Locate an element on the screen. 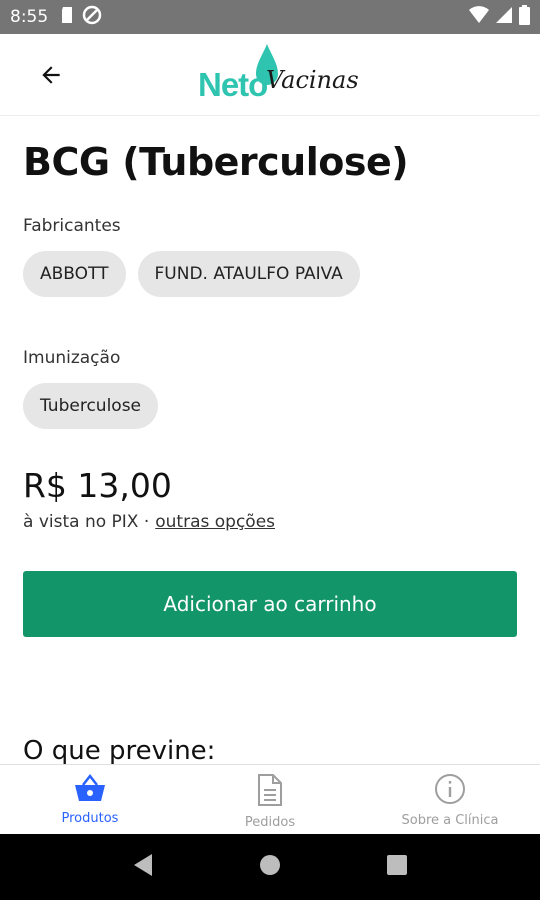 The height and width of the screenshot is (900, 540). nav-item-sobre: Sobre a Clínica is located at coordinates (450, 799).